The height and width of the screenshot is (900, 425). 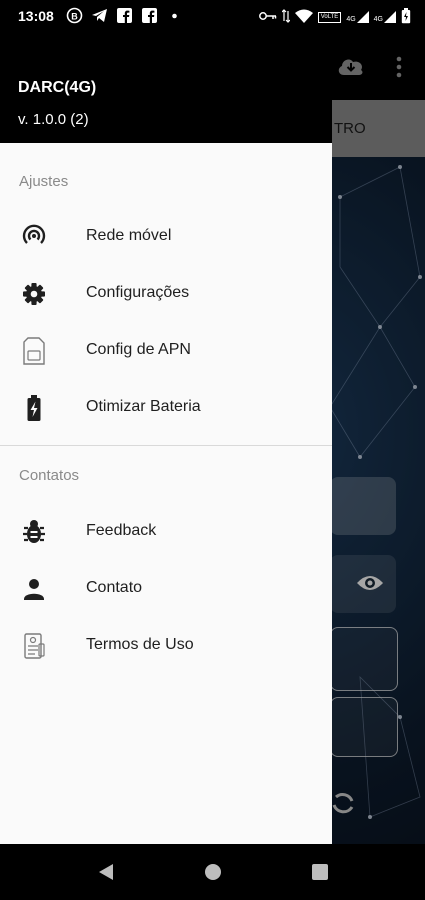 I want to click on gear-icon, so click(x=34, y=294).